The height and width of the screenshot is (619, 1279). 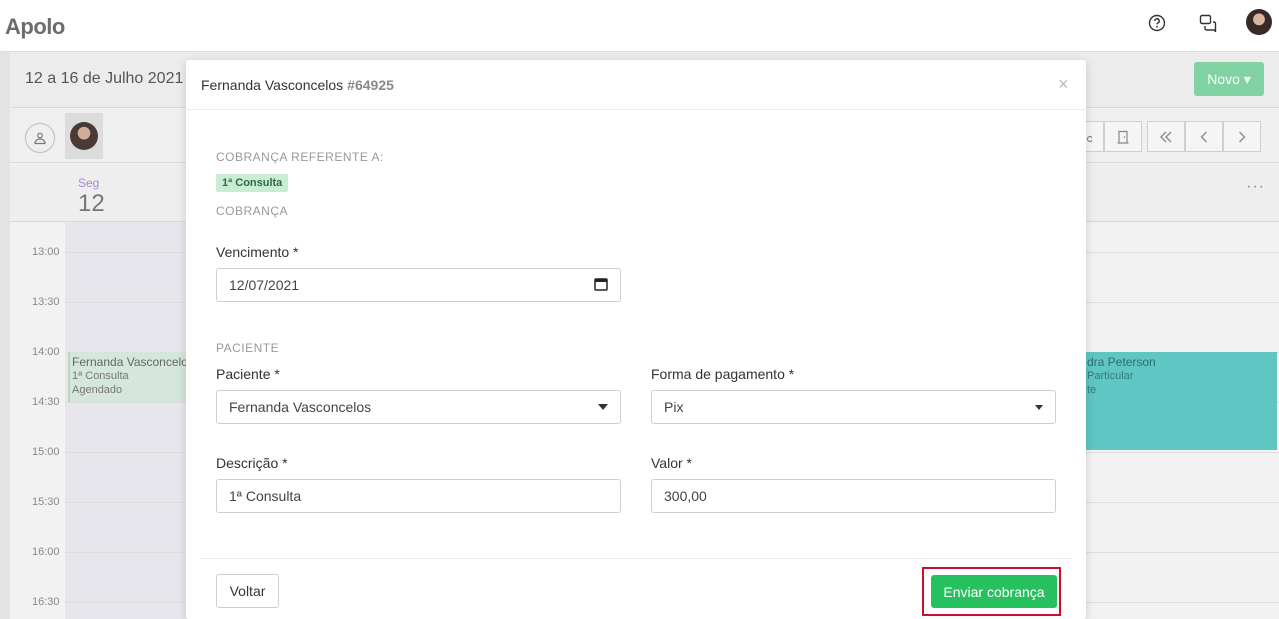 What do you see at coordinates (264, 285) in the screenshot?
I see `due-date-value: 12/07/2021` at bounding box center [264, 285].